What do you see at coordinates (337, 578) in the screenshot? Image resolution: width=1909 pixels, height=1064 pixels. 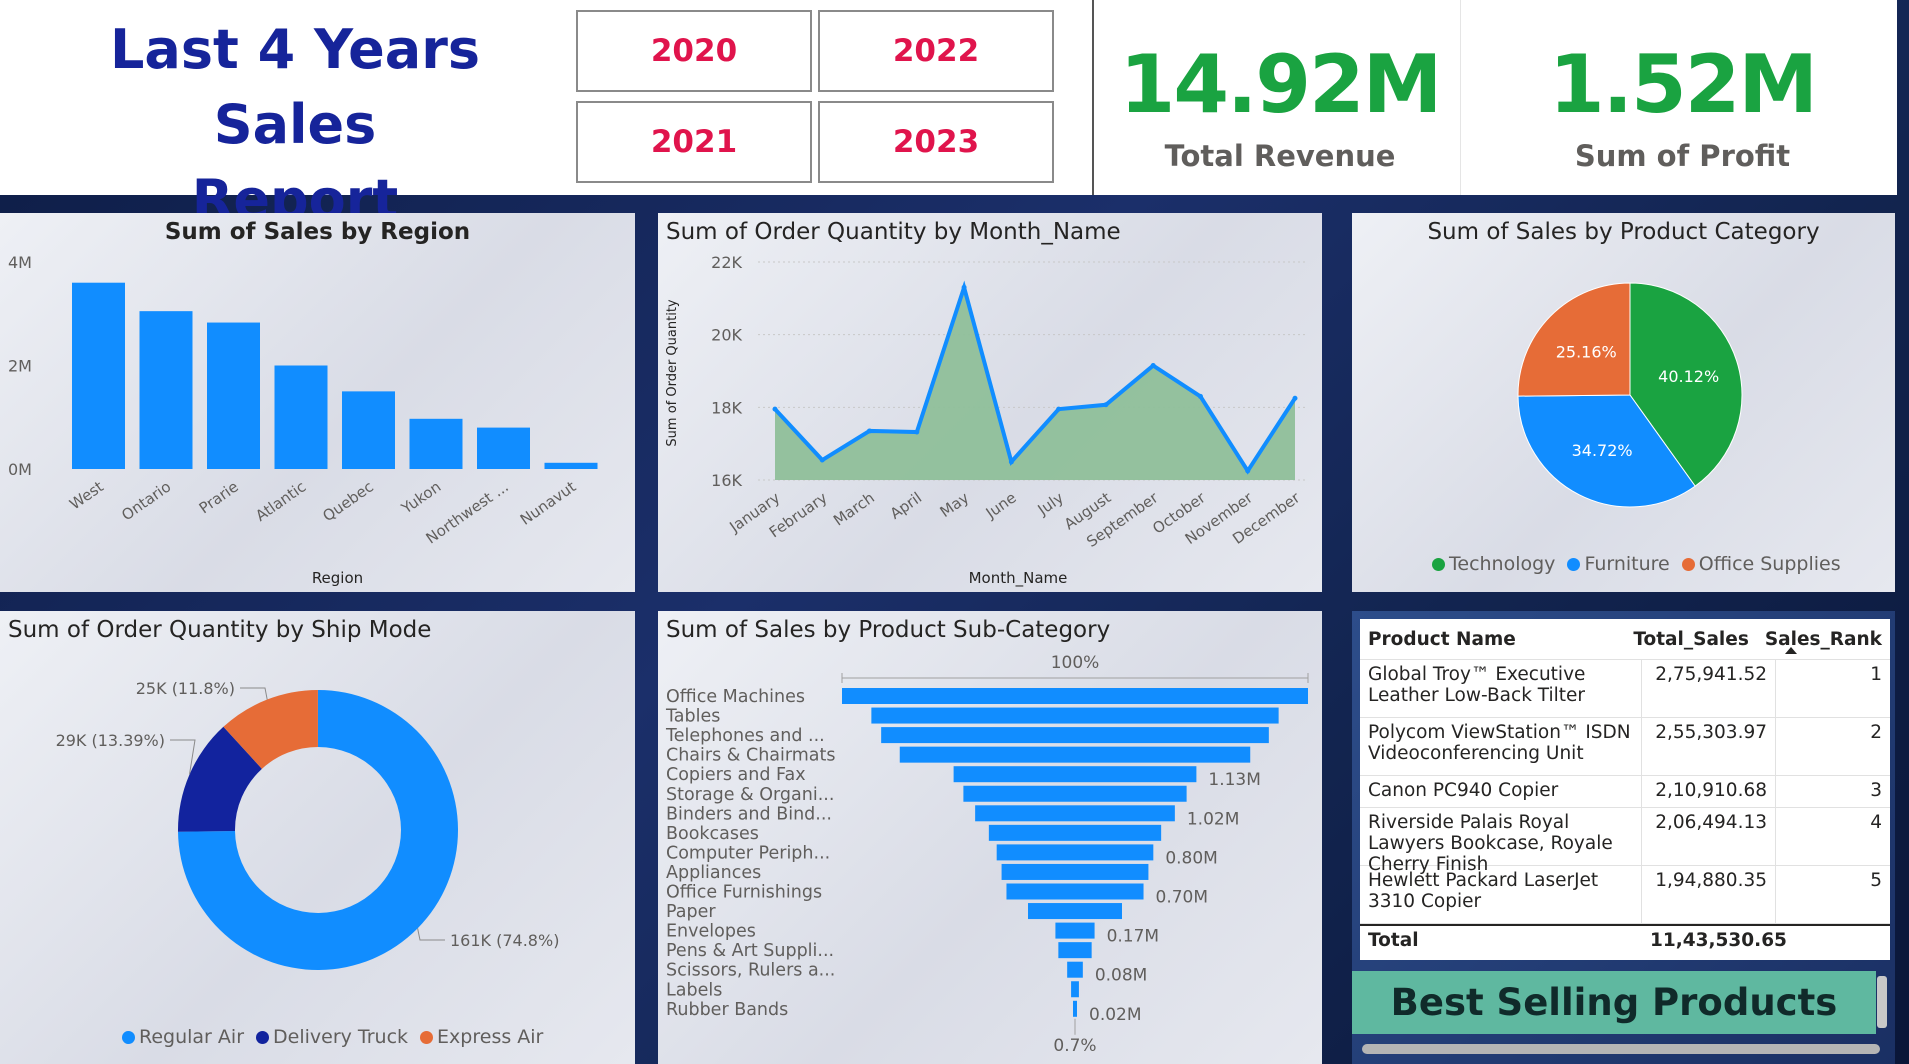 I see `x-axis-label: Region` at bounding box center [337, 578].